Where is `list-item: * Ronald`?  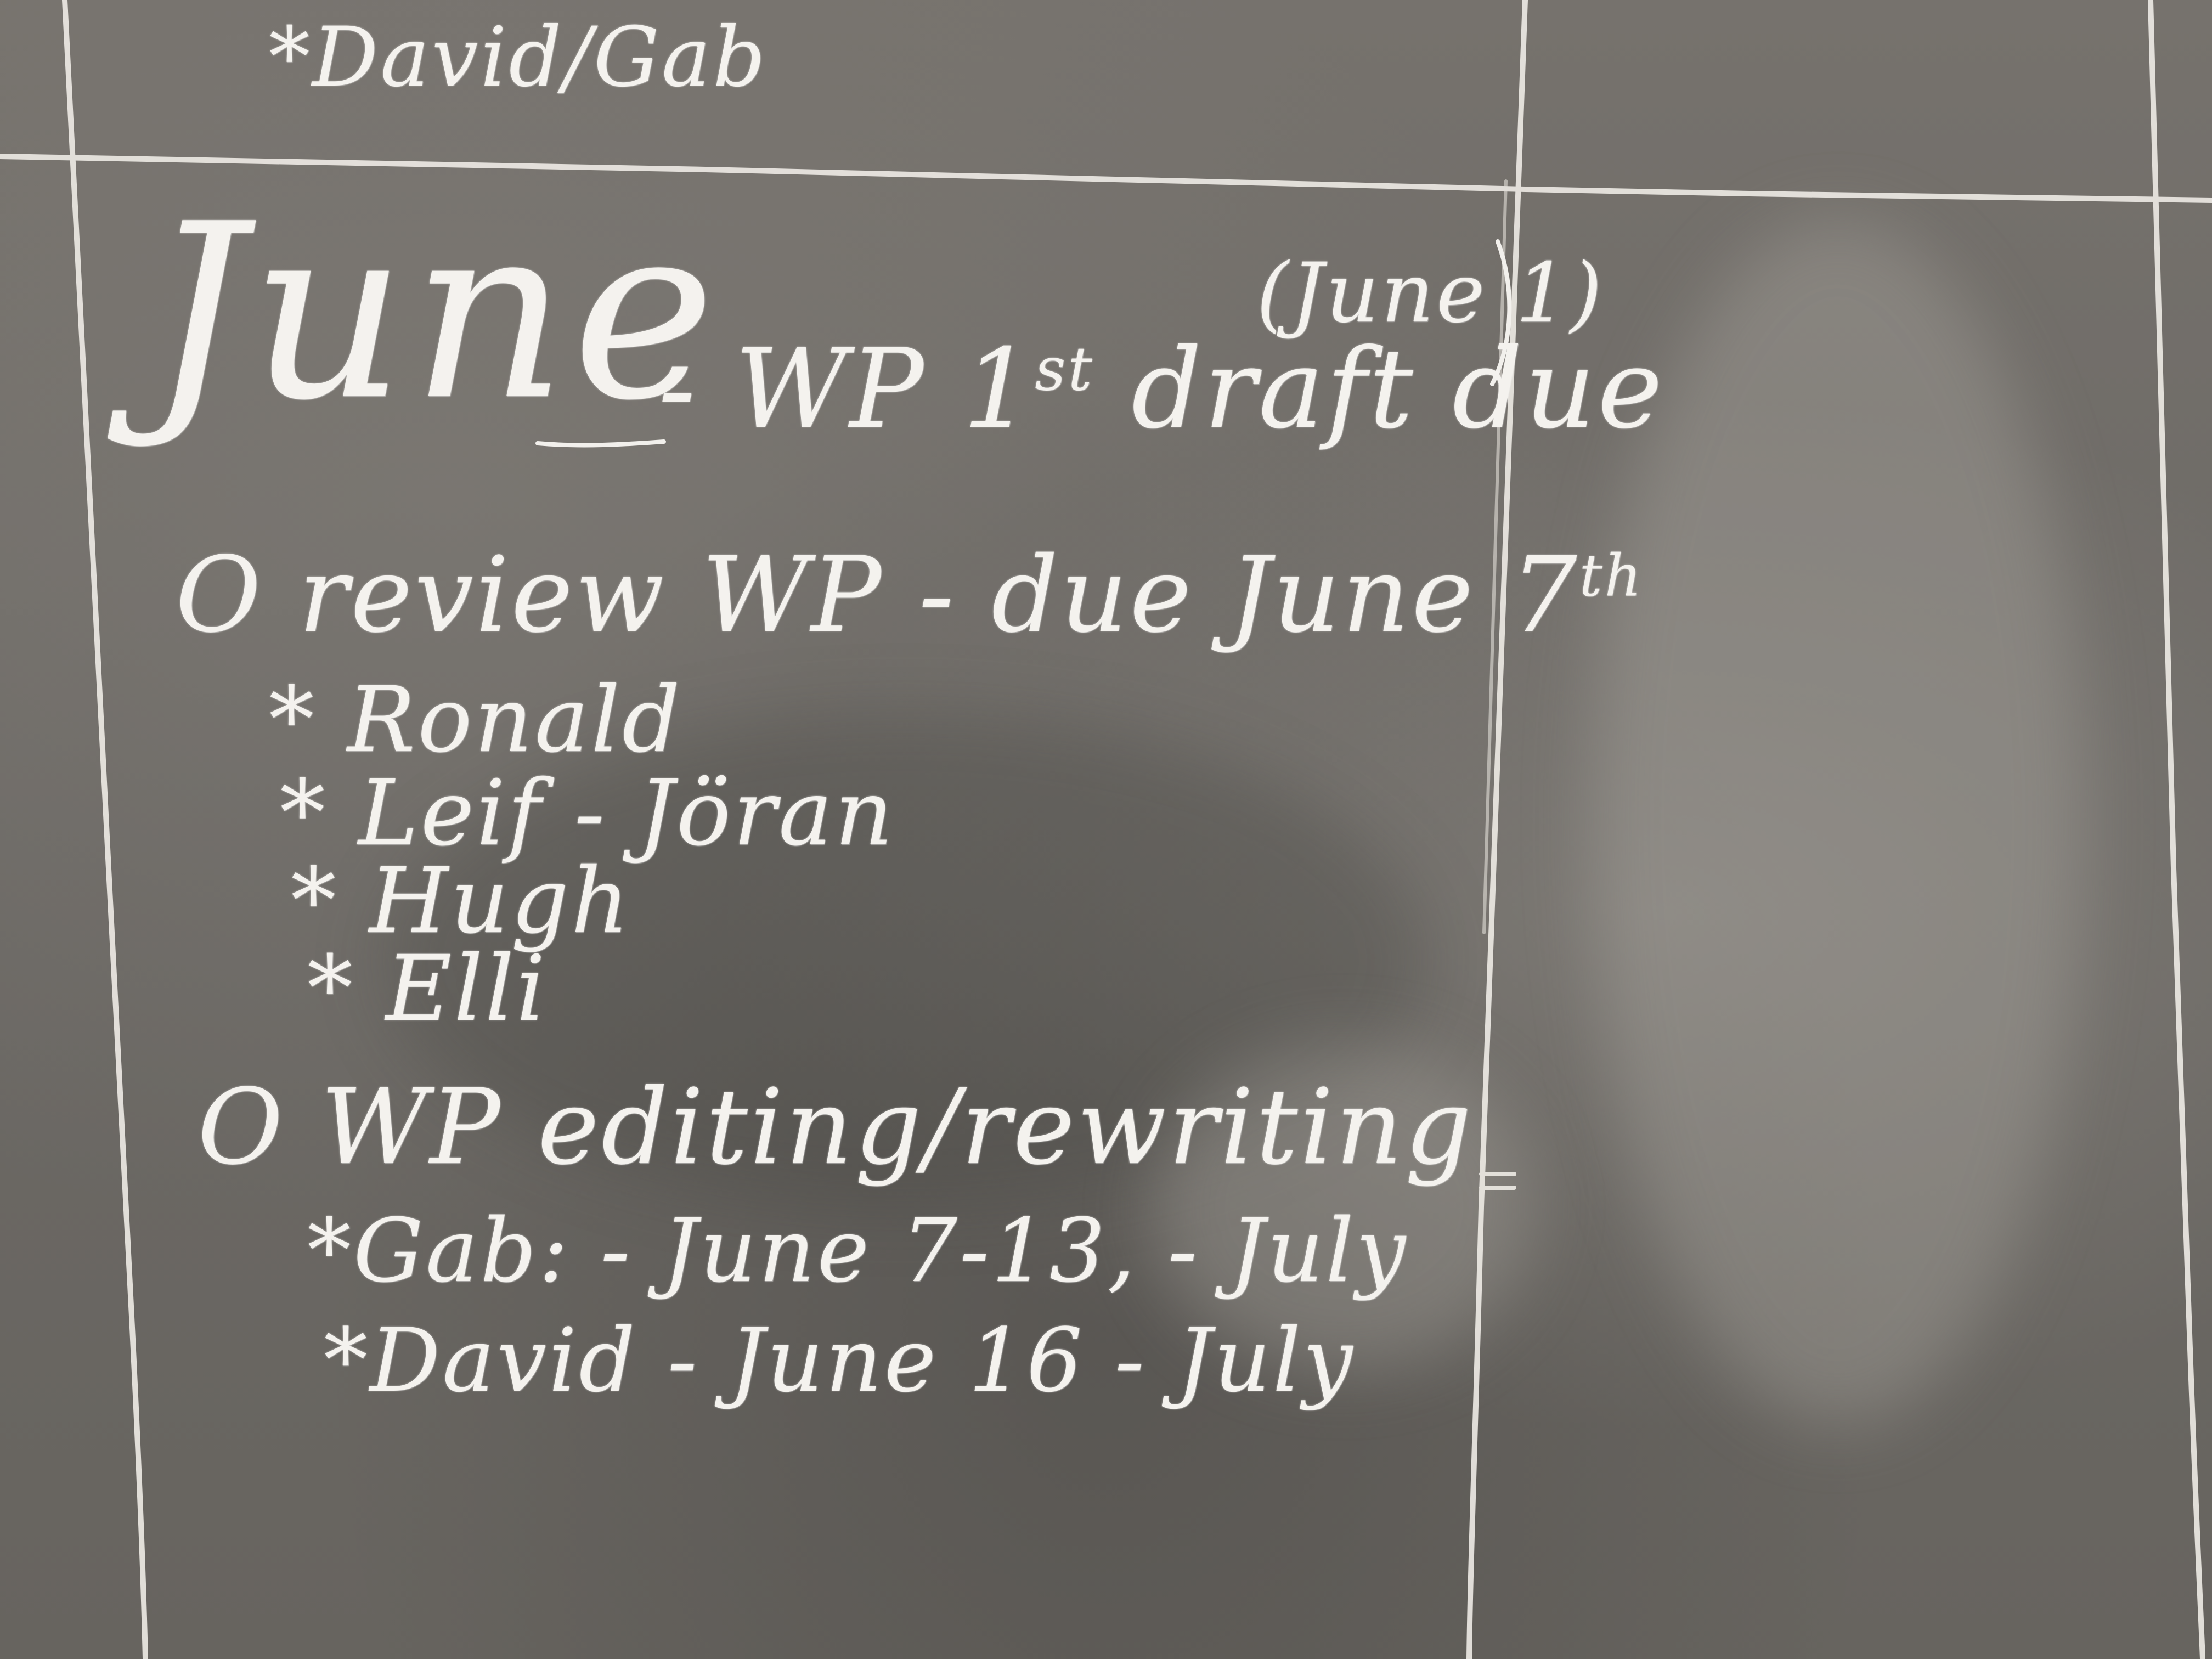 list-item: * Ronald is located at coordinates (476, 720).